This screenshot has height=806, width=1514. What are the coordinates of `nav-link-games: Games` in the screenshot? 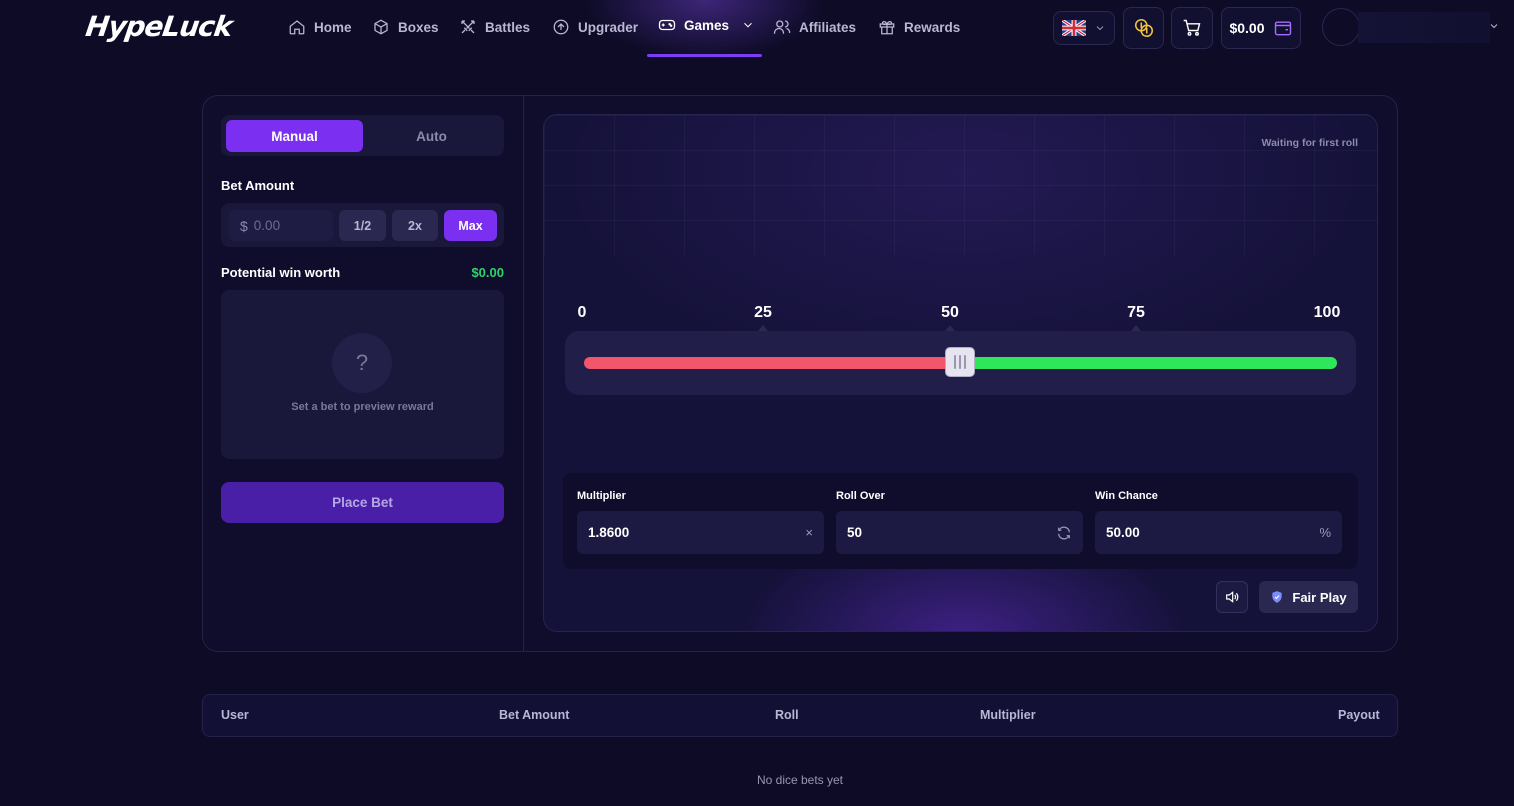 It's located at (706, 25).